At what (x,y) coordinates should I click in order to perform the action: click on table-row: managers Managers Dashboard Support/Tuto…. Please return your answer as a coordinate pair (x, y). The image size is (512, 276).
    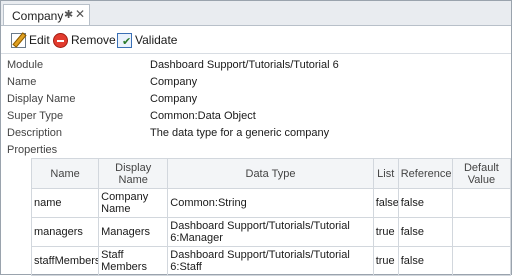
    Looking at the image, I should click on (271, 232).